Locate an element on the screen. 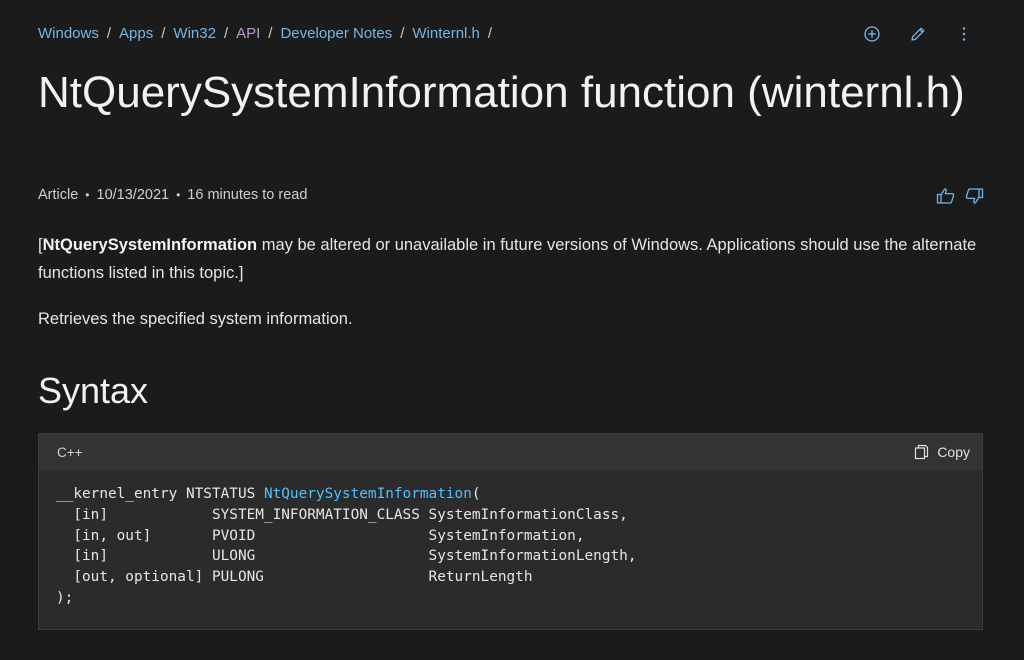 This screenshot has height=660, width=1024. more-vertical-icon is located at coordinates (964, 34).